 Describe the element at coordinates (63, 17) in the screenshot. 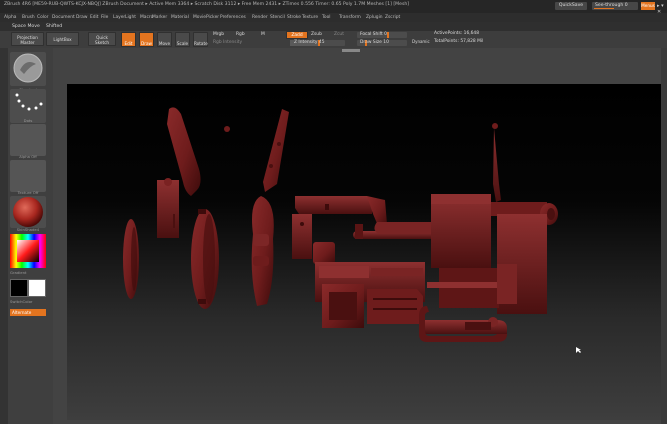

I see `menu-document: Document` at that location.